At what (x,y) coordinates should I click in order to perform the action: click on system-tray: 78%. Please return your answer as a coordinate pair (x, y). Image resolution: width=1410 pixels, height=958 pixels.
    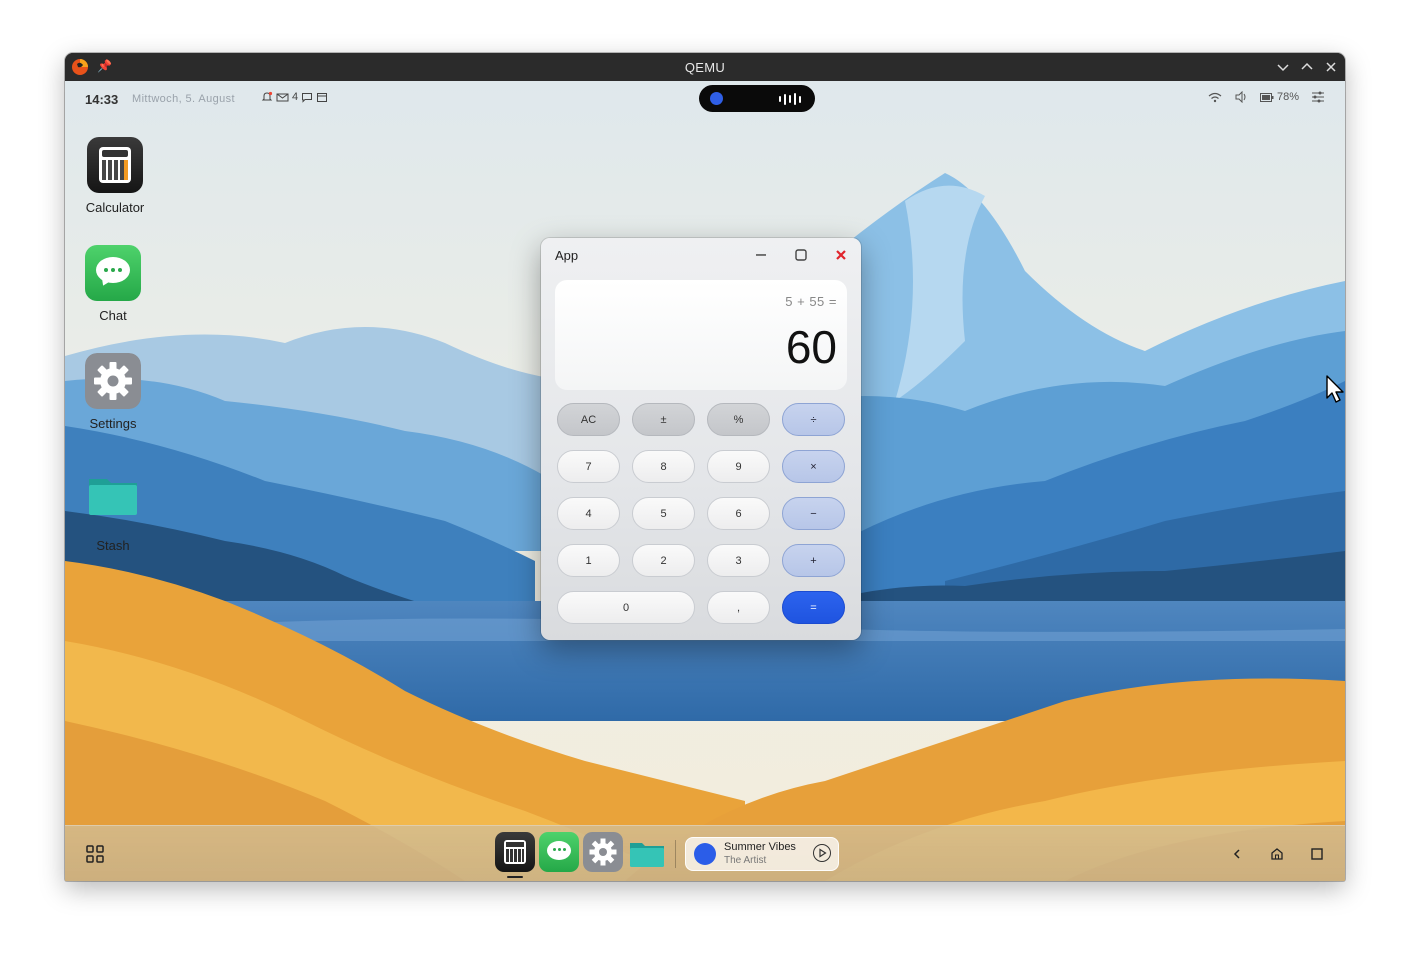
    Looking at the image, I should click on (1266, 97).